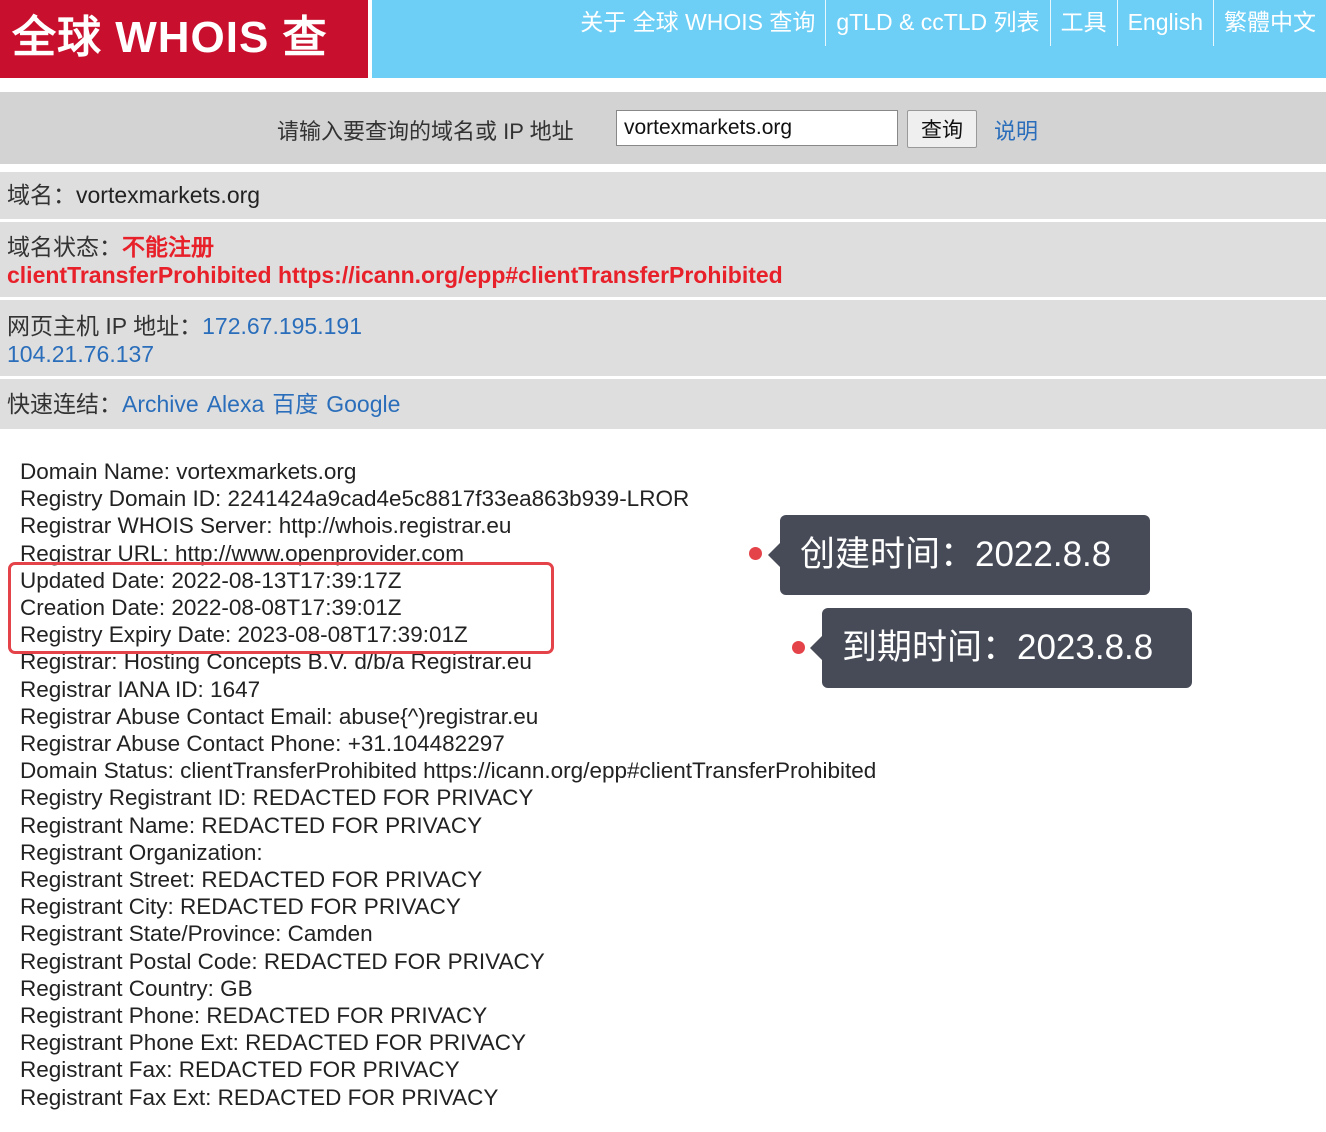 This screenshot has width=1326, height=1132. What do you see at coordinates (196, 934) in the screenshot?
I see `whois-line: Registrant State/Province: Camden` at bounding box center [196, 934].